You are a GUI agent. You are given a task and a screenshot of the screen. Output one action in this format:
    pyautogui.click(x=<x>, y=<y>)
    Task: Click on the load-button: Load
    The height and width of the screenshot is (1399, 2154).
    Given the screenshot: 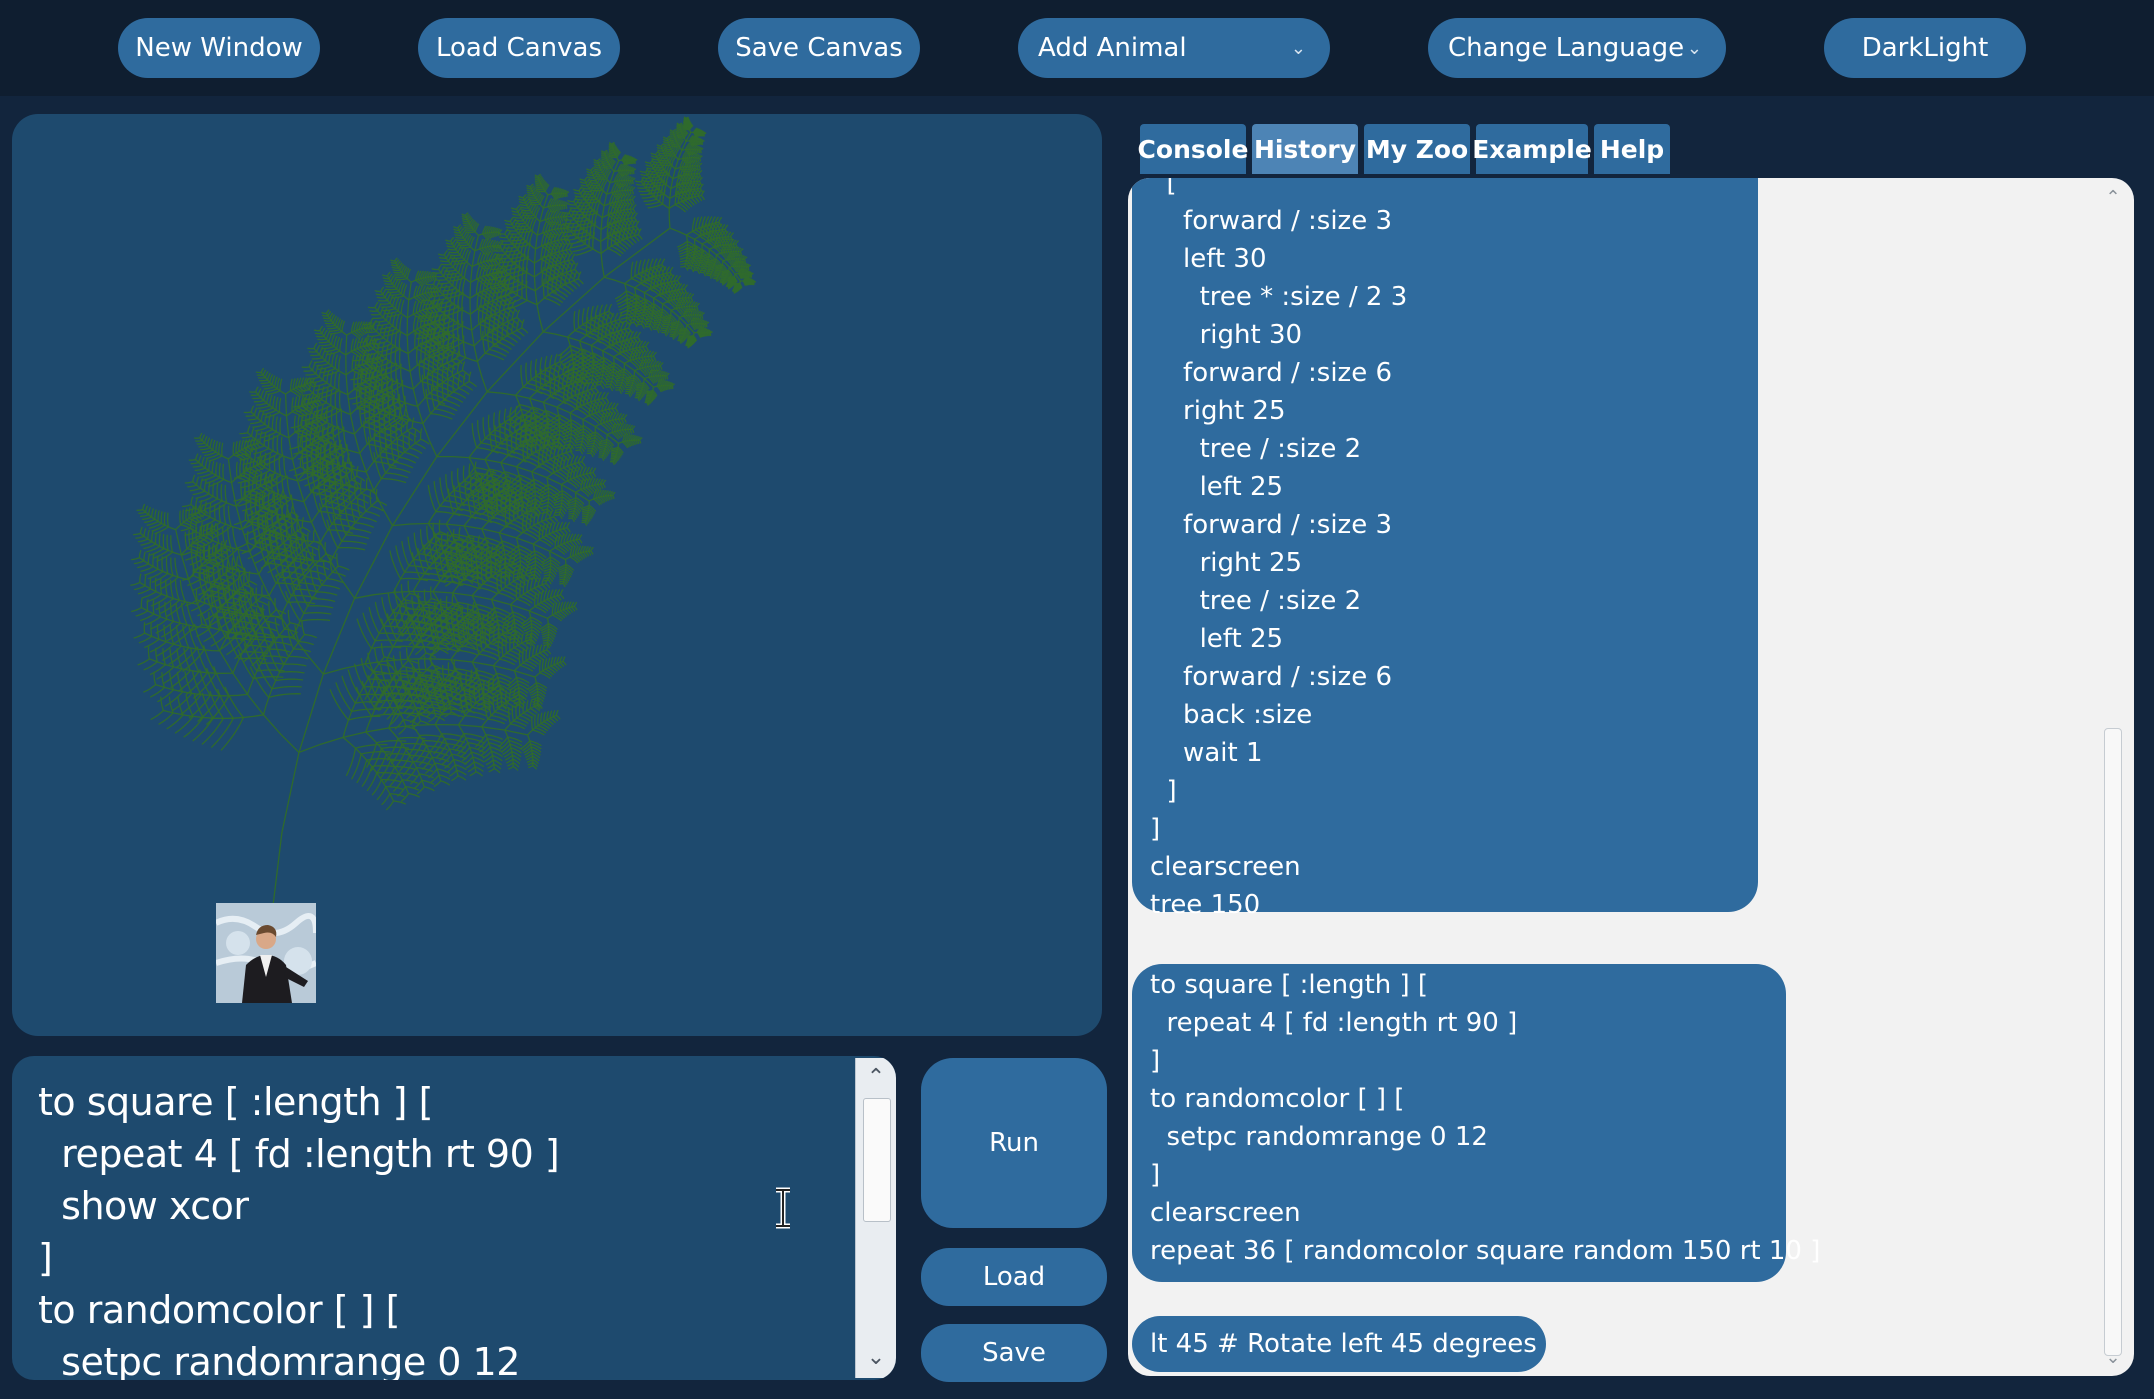 What is the action you would take?
    pyautogui.click(x=1014, y=1277)
    